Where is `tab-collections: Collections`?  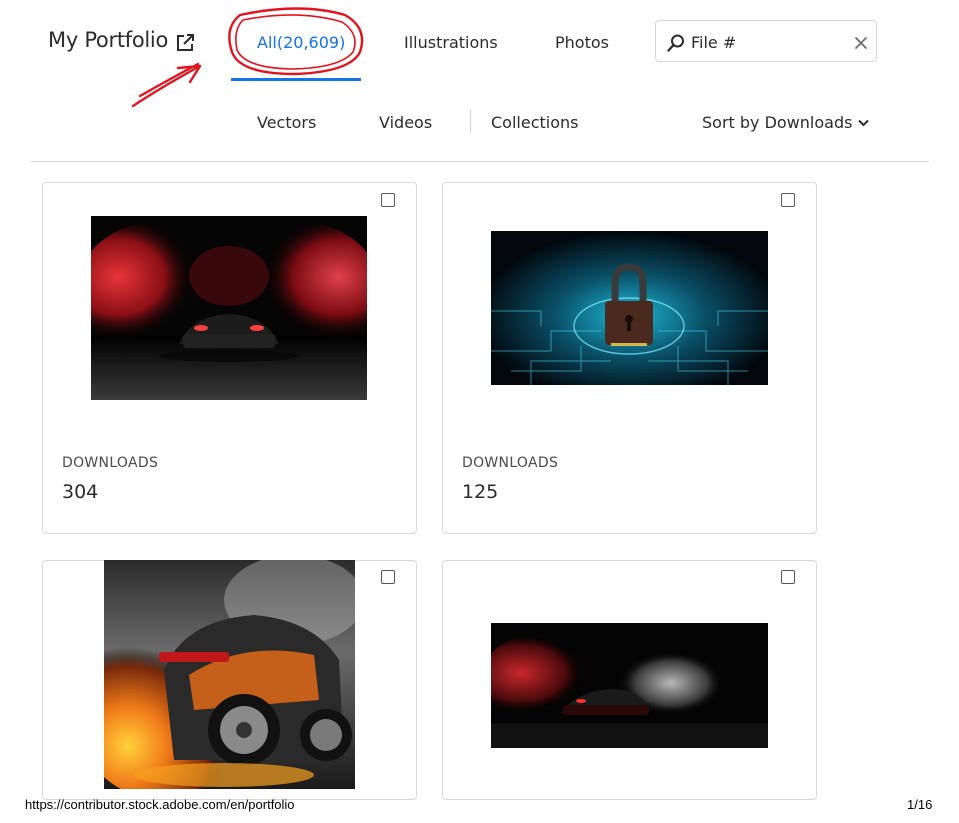 tab-collections: Collections is located at coordinates (534, 122).